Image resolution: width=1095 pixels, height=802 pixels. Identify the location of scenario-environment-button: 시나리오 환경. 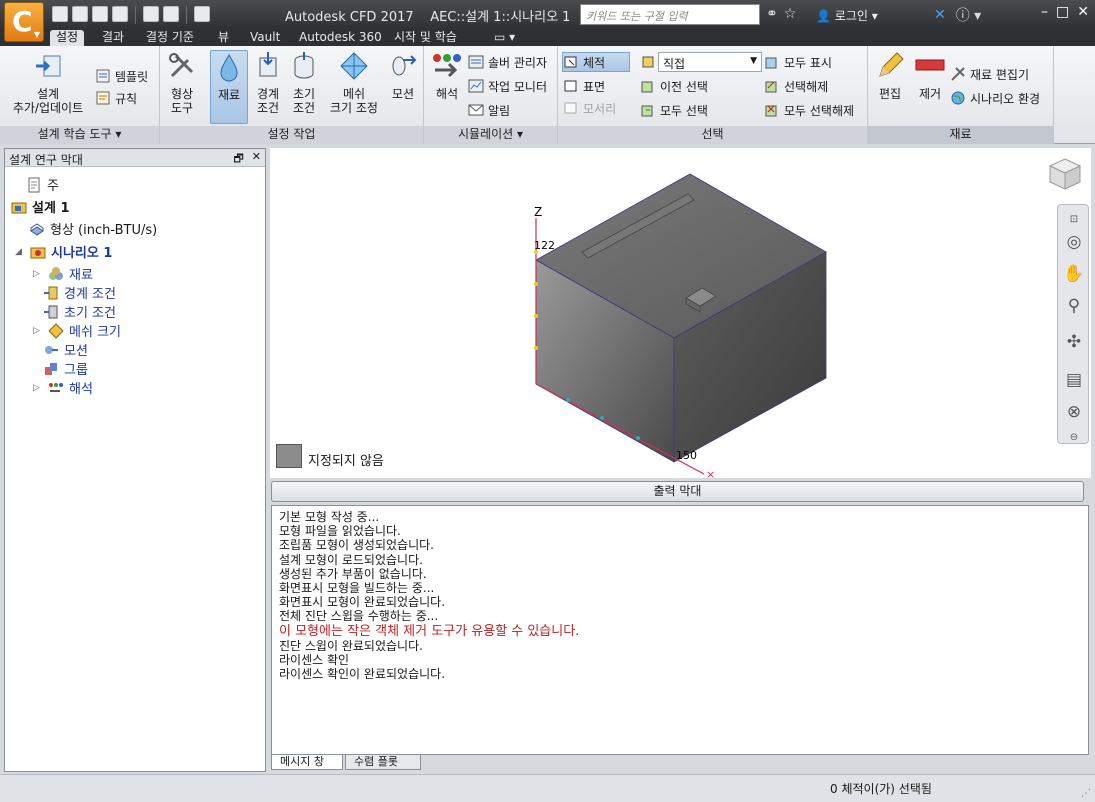
(995, 98).